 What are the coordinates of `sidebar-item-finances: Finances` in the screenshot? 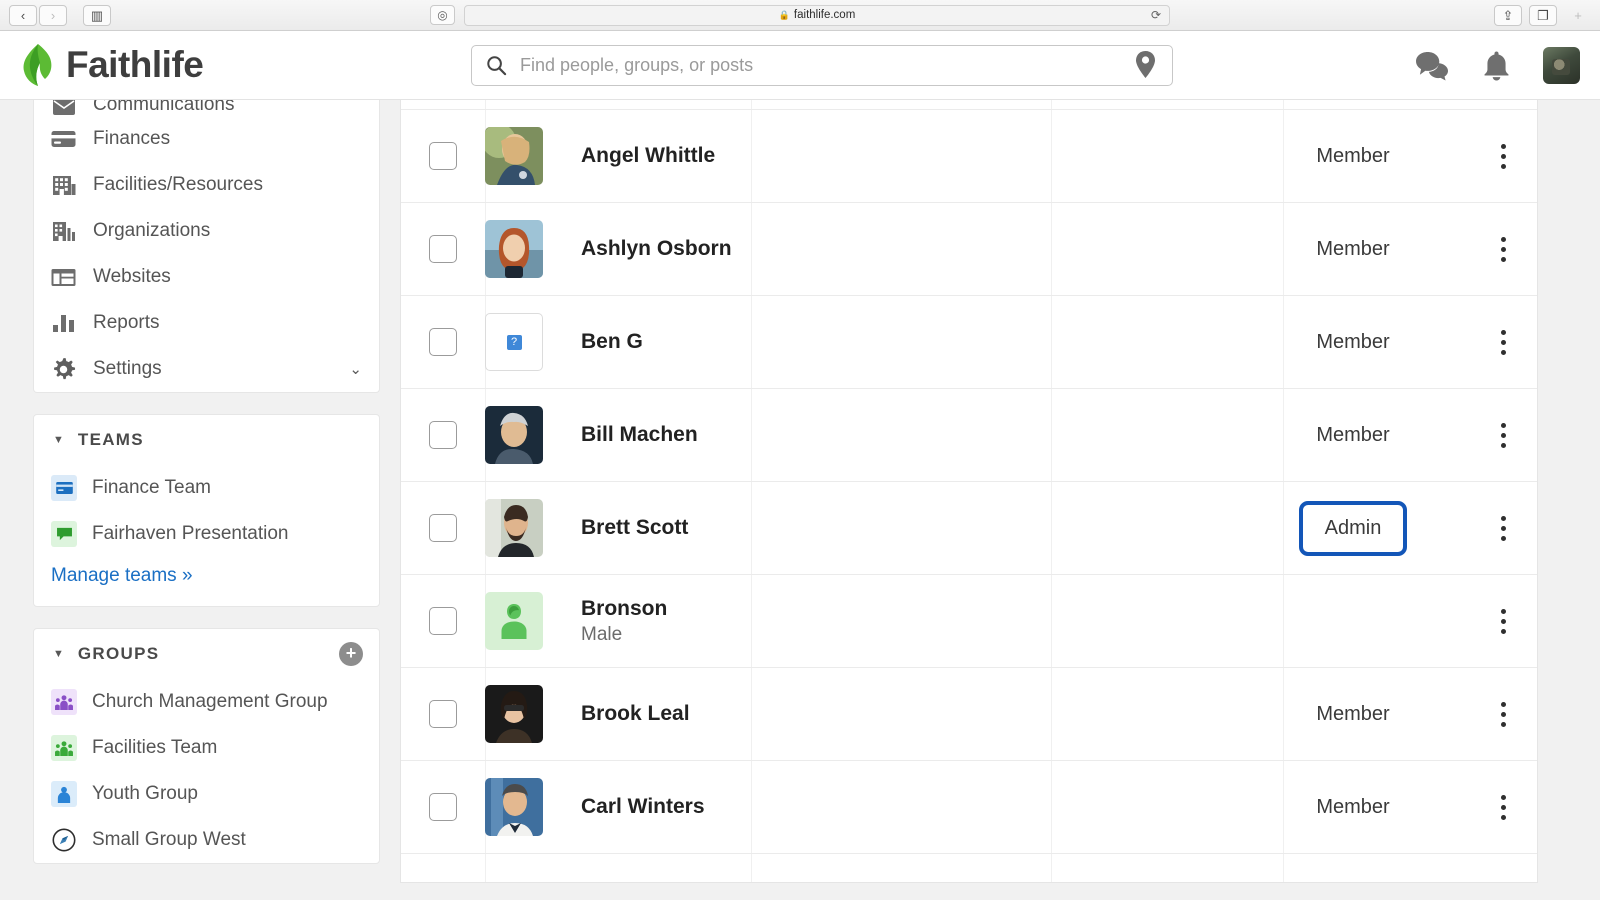 It's located at (206, 139).